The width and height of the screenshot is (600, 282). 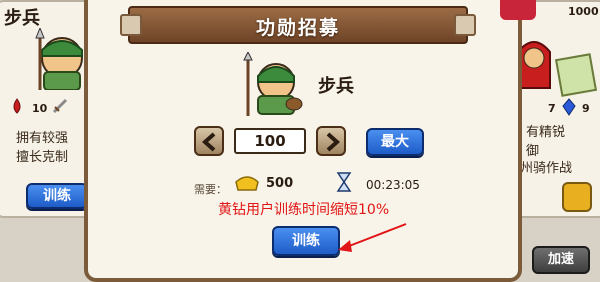 I want to click on speedup-button: 加速, so click(x=561, y=260).